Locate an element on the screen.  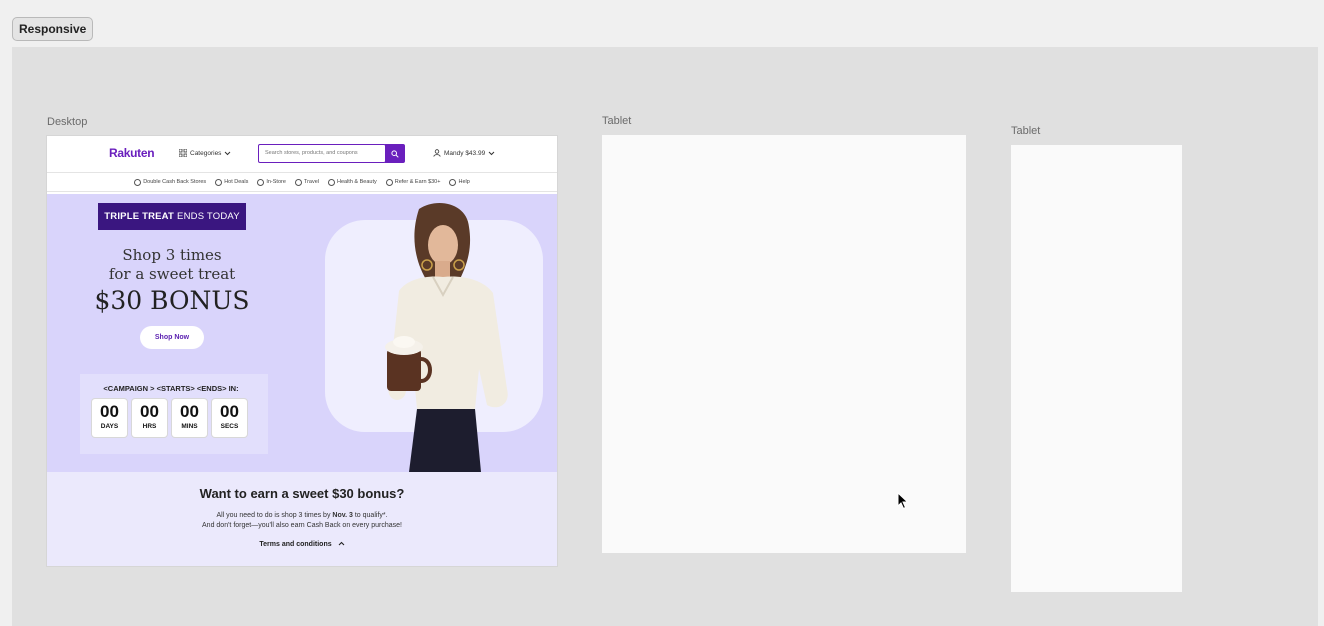
countdown-days: 00 DAYS is located at coordinates (109, 418).